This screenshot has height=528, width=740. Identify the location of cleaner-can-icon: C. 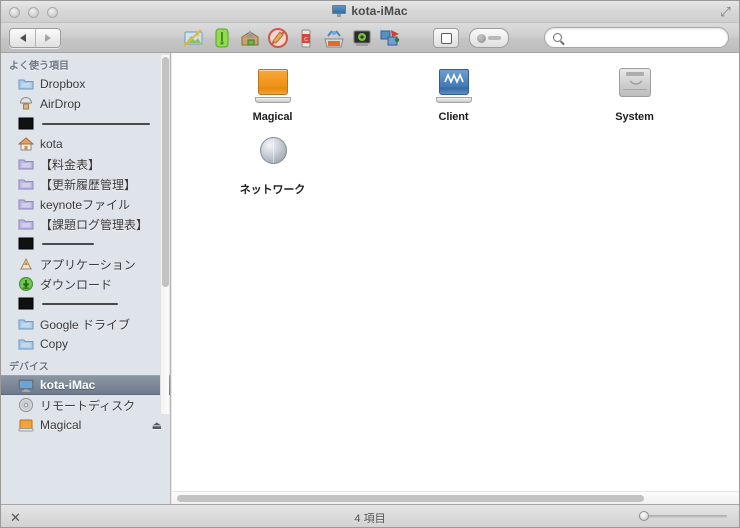
(306, 38).